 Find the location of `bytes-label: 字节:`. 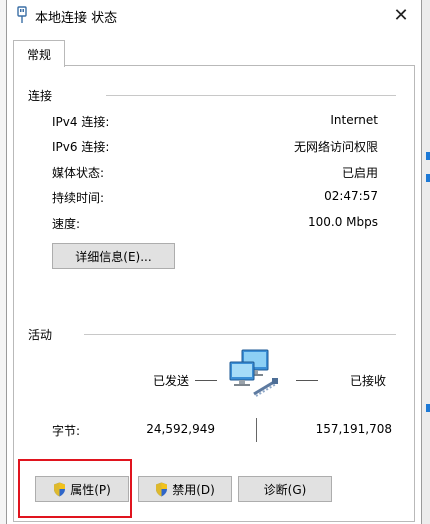

bytes-label: 字节: is located at coordinates (66, 431).